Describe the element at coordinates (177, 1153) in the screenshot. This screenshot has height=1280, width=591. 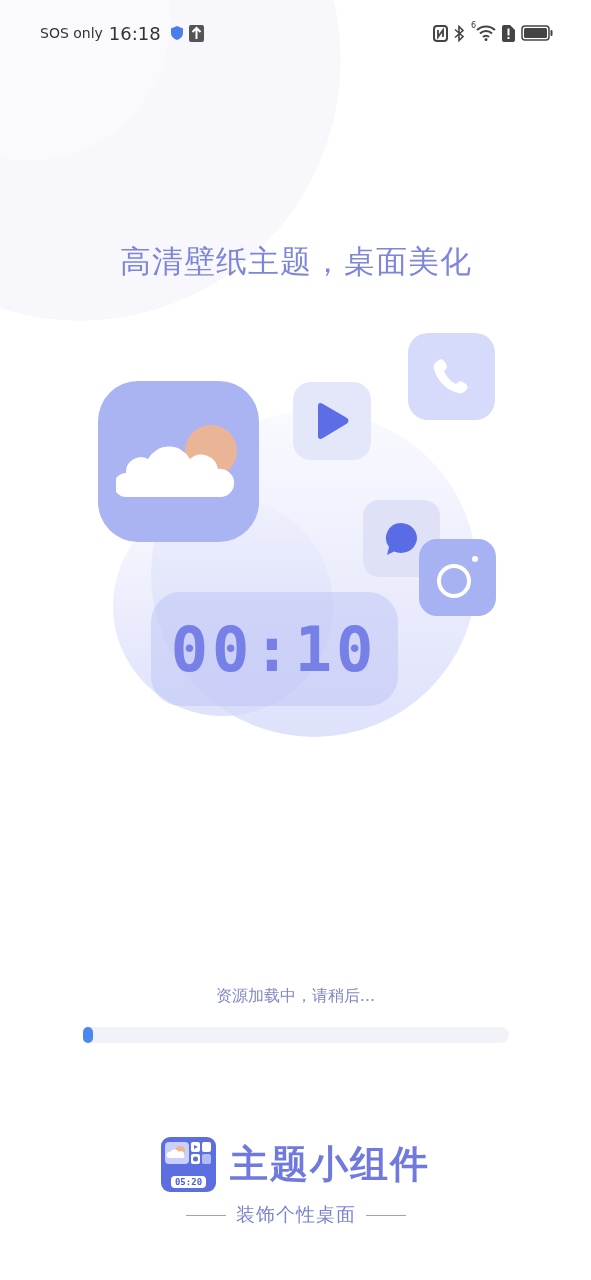
I see `cloud-icon` at that location.